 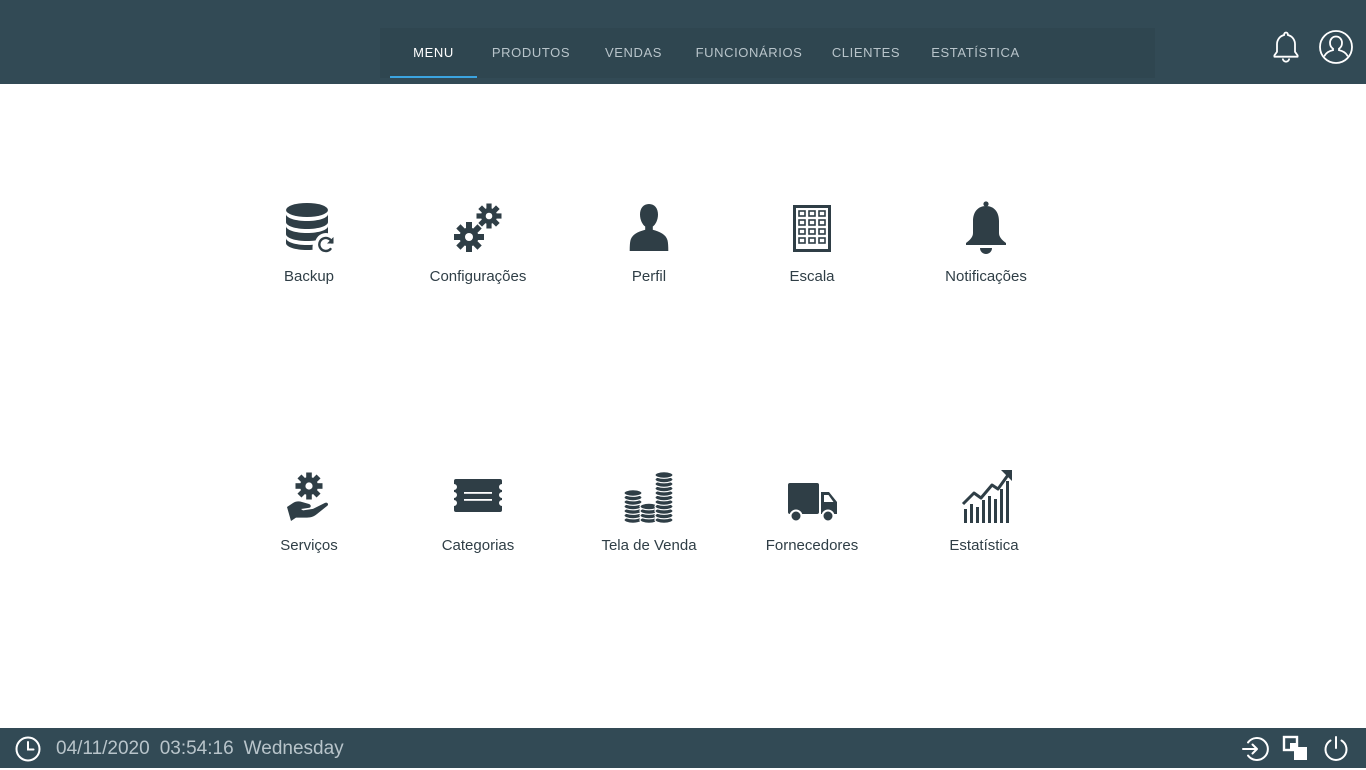 I want to click on power-icon, so click(x=1336, y=749).